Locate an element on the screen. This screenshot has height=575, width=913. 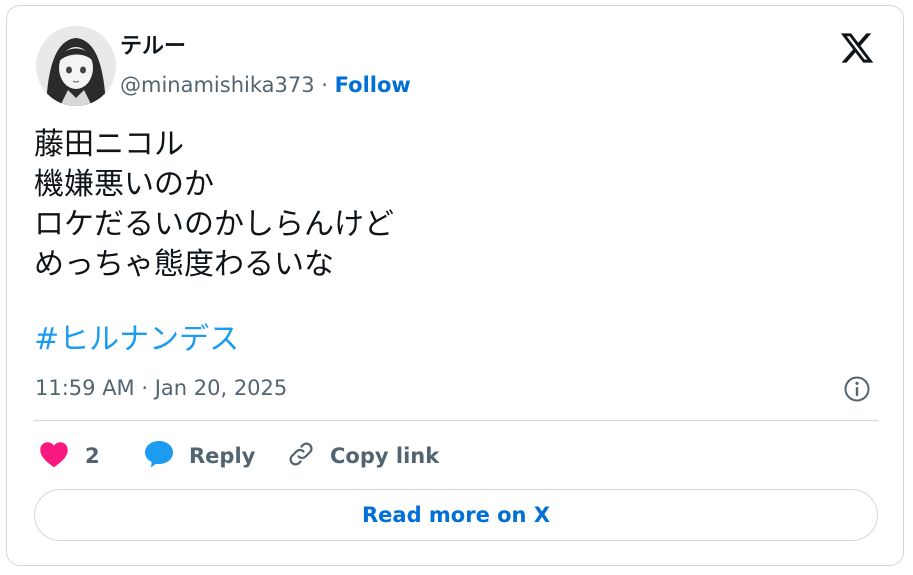
copy-link-button: Copy link is located at coordinates (362, 456).